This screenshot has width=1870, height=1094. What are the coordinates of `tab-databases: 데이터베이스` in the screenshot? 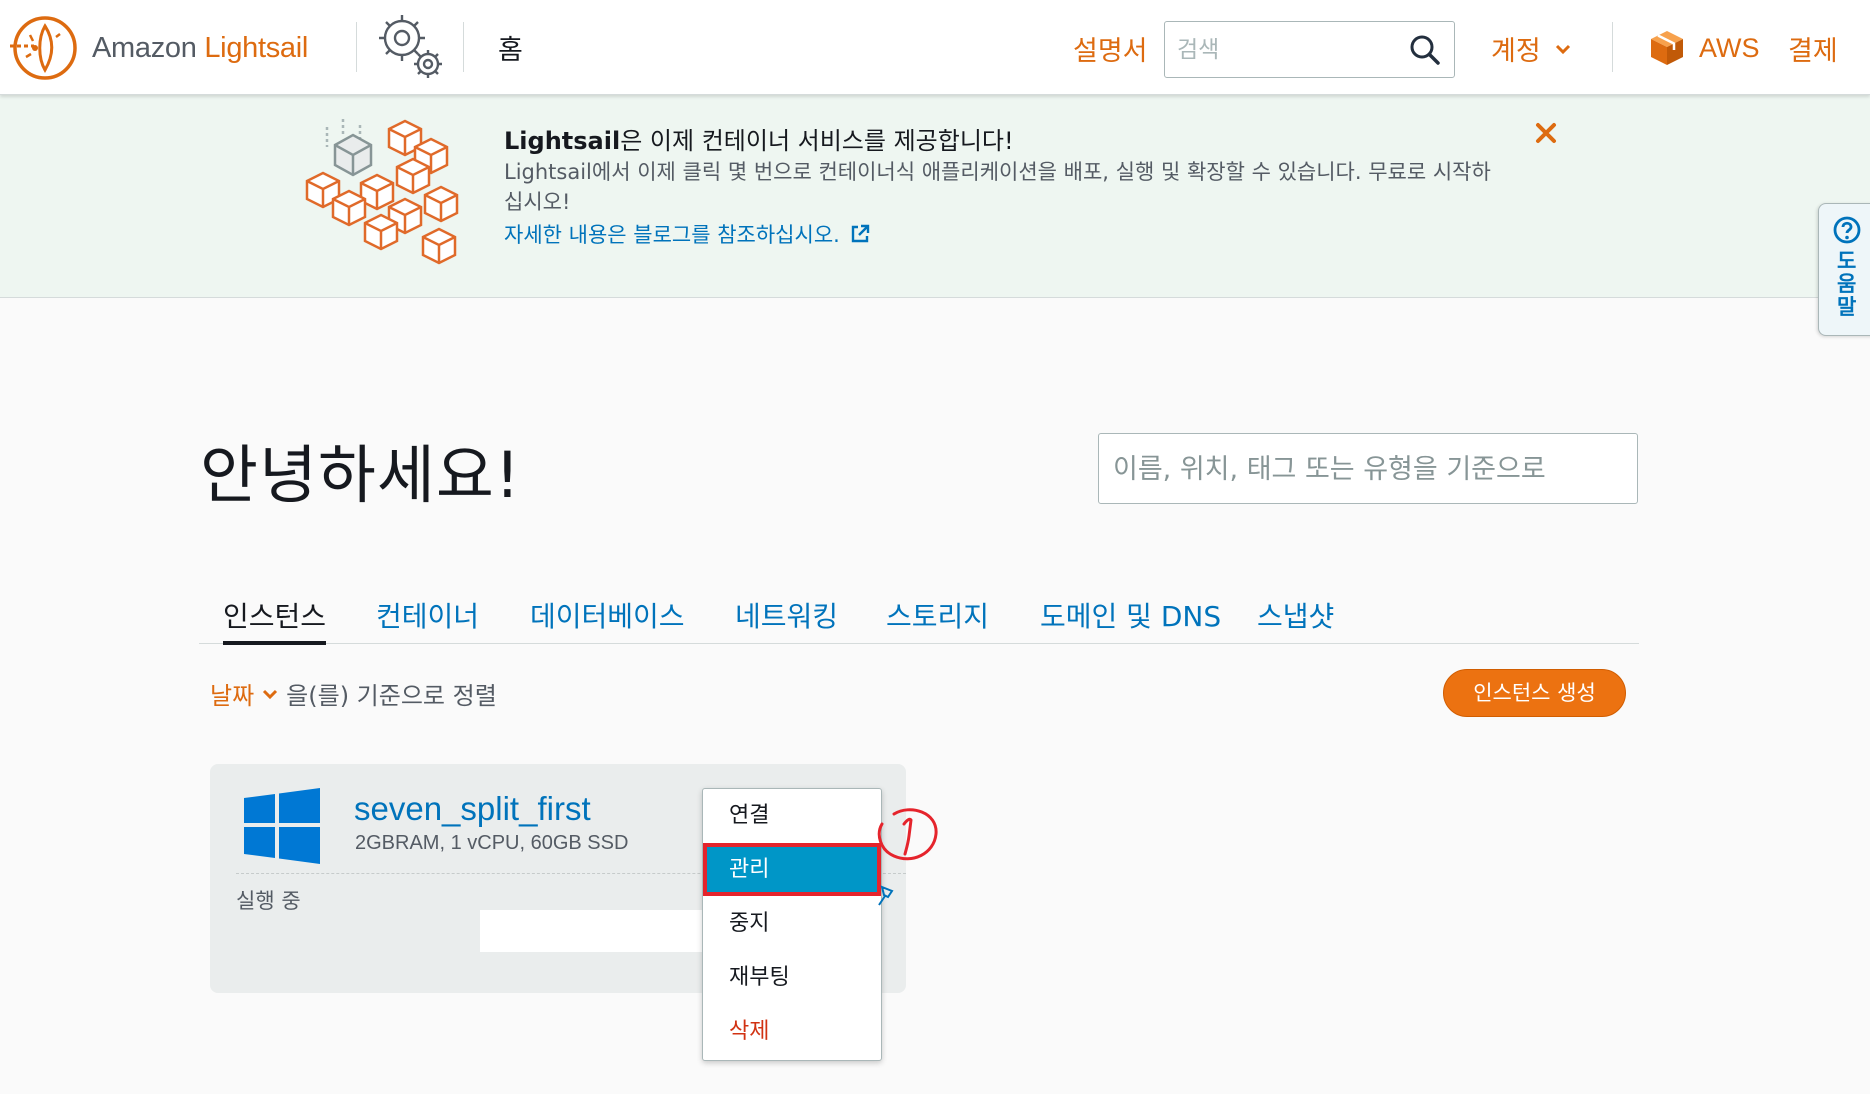 It's located at (607, 619).